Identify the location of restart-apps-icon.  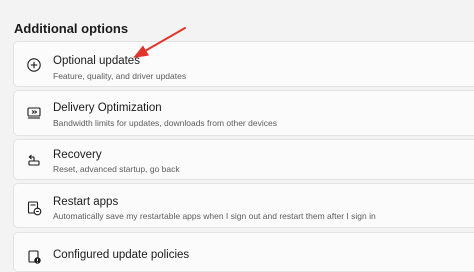
(34, 208).